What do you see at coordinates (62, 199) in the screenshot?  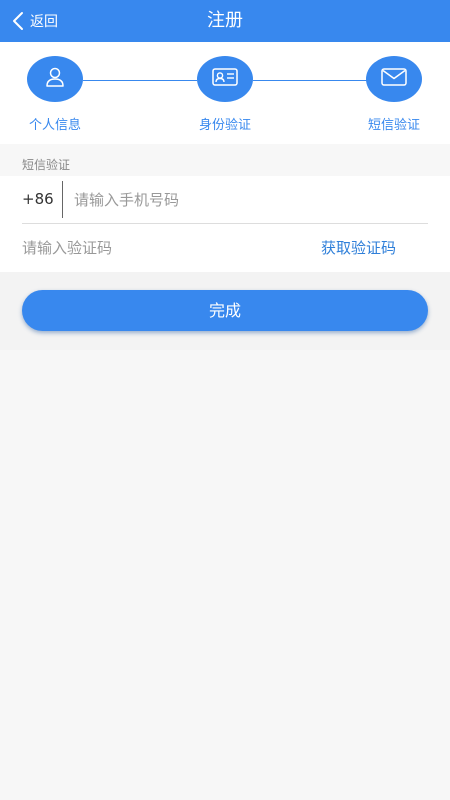 I see `divider` at bounding box center [62, 199].